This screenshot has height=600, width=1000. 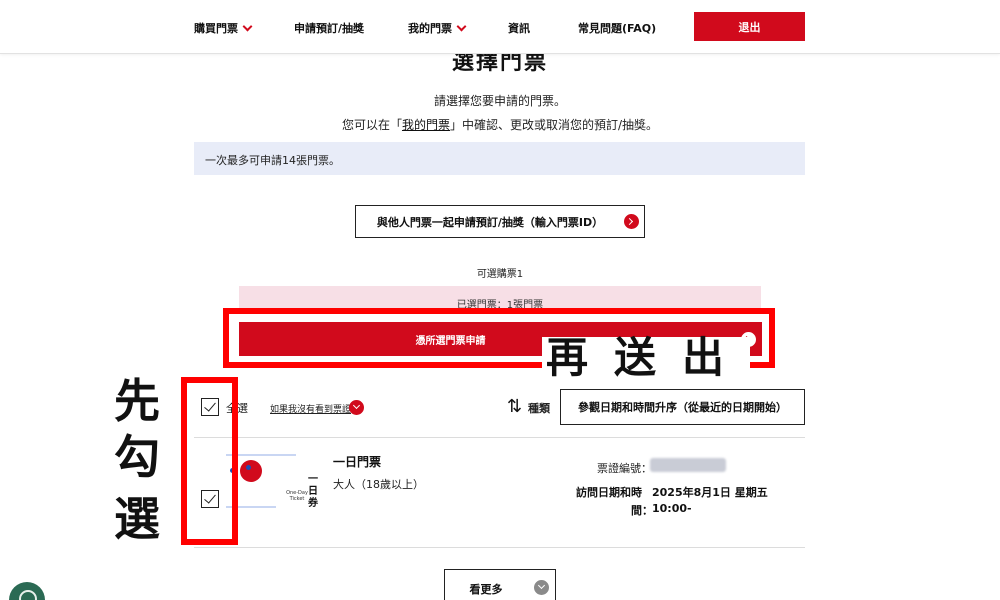 I want to click on top-navigation-bar: 購買門票 申請預訂/抽獎 我的門票 資訊 常見問題(FAQ) 退出, so click(x=500, y=27).